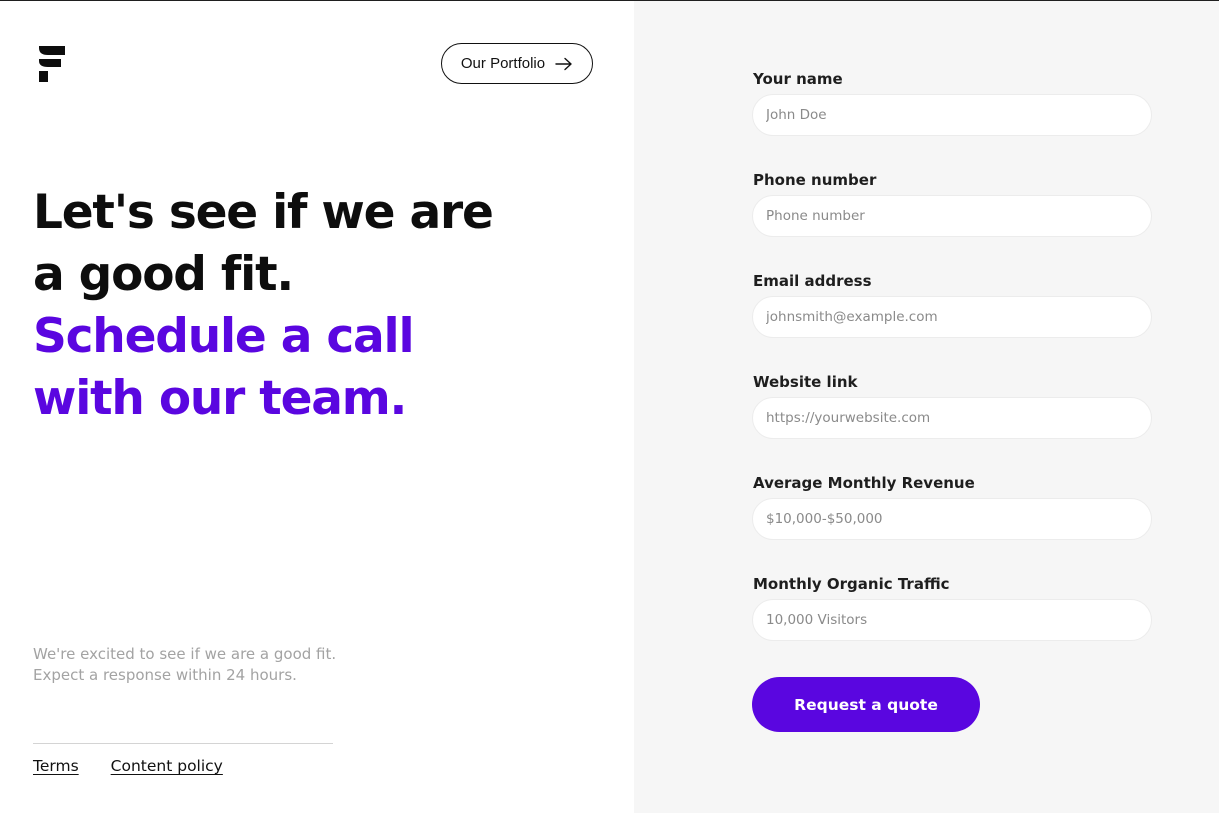  I want to click on hero-line-4: with our team., so click(220, 398).